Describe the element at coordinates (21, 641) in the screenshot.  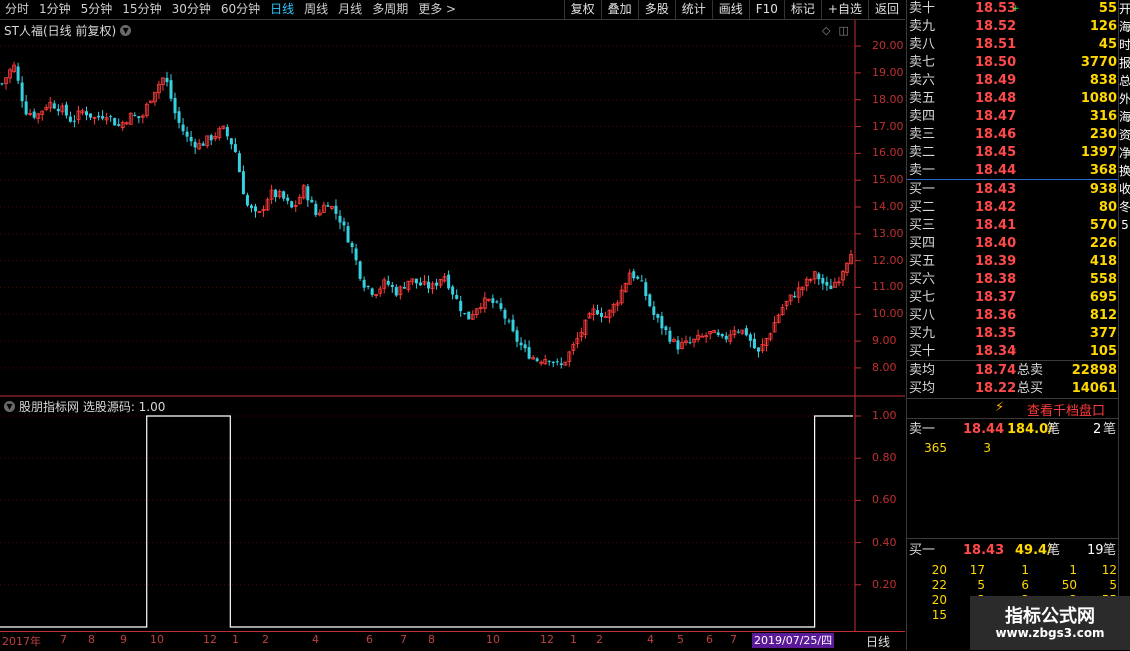
I see `date-axis-label: 2017年` at that location.